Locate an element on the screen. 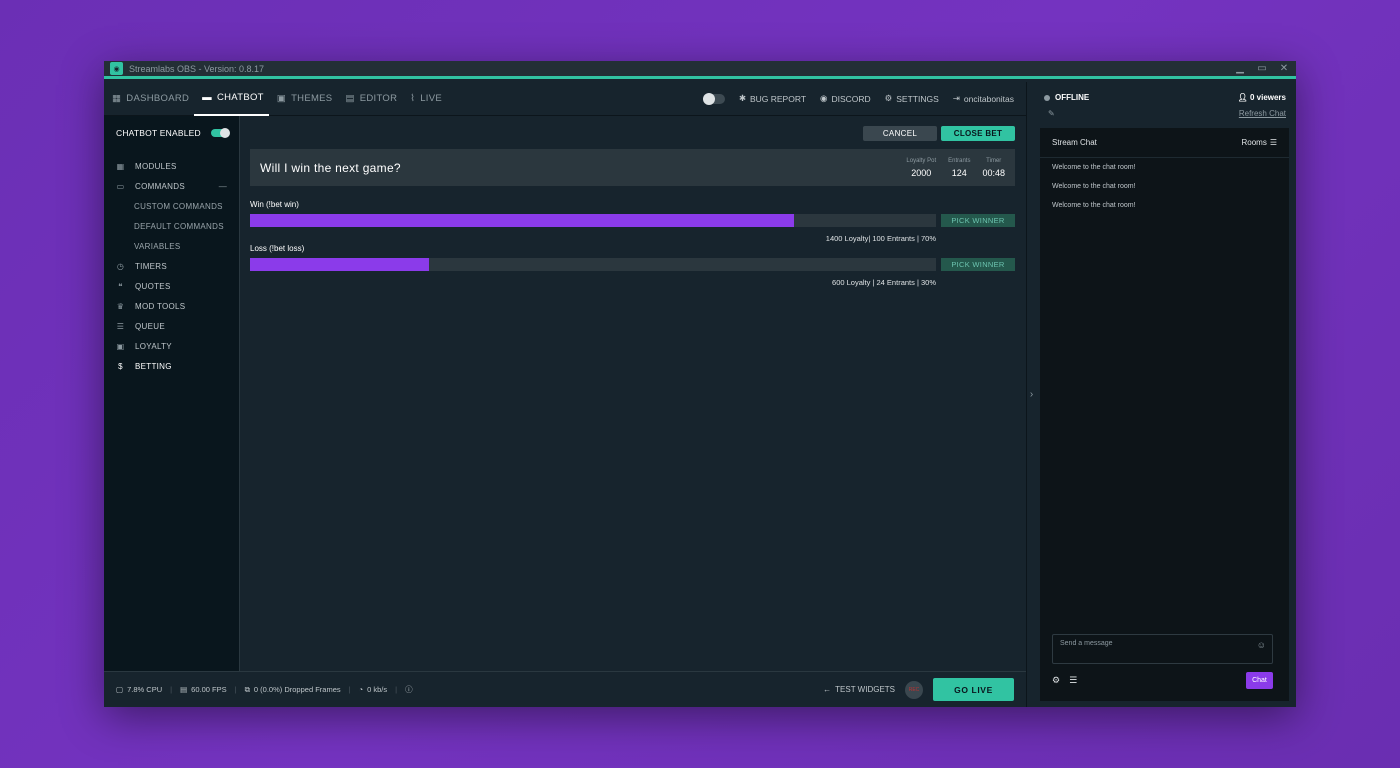  sidebar-item-commands: ▭ COMMANDS — is located at coordinates (171, 186).